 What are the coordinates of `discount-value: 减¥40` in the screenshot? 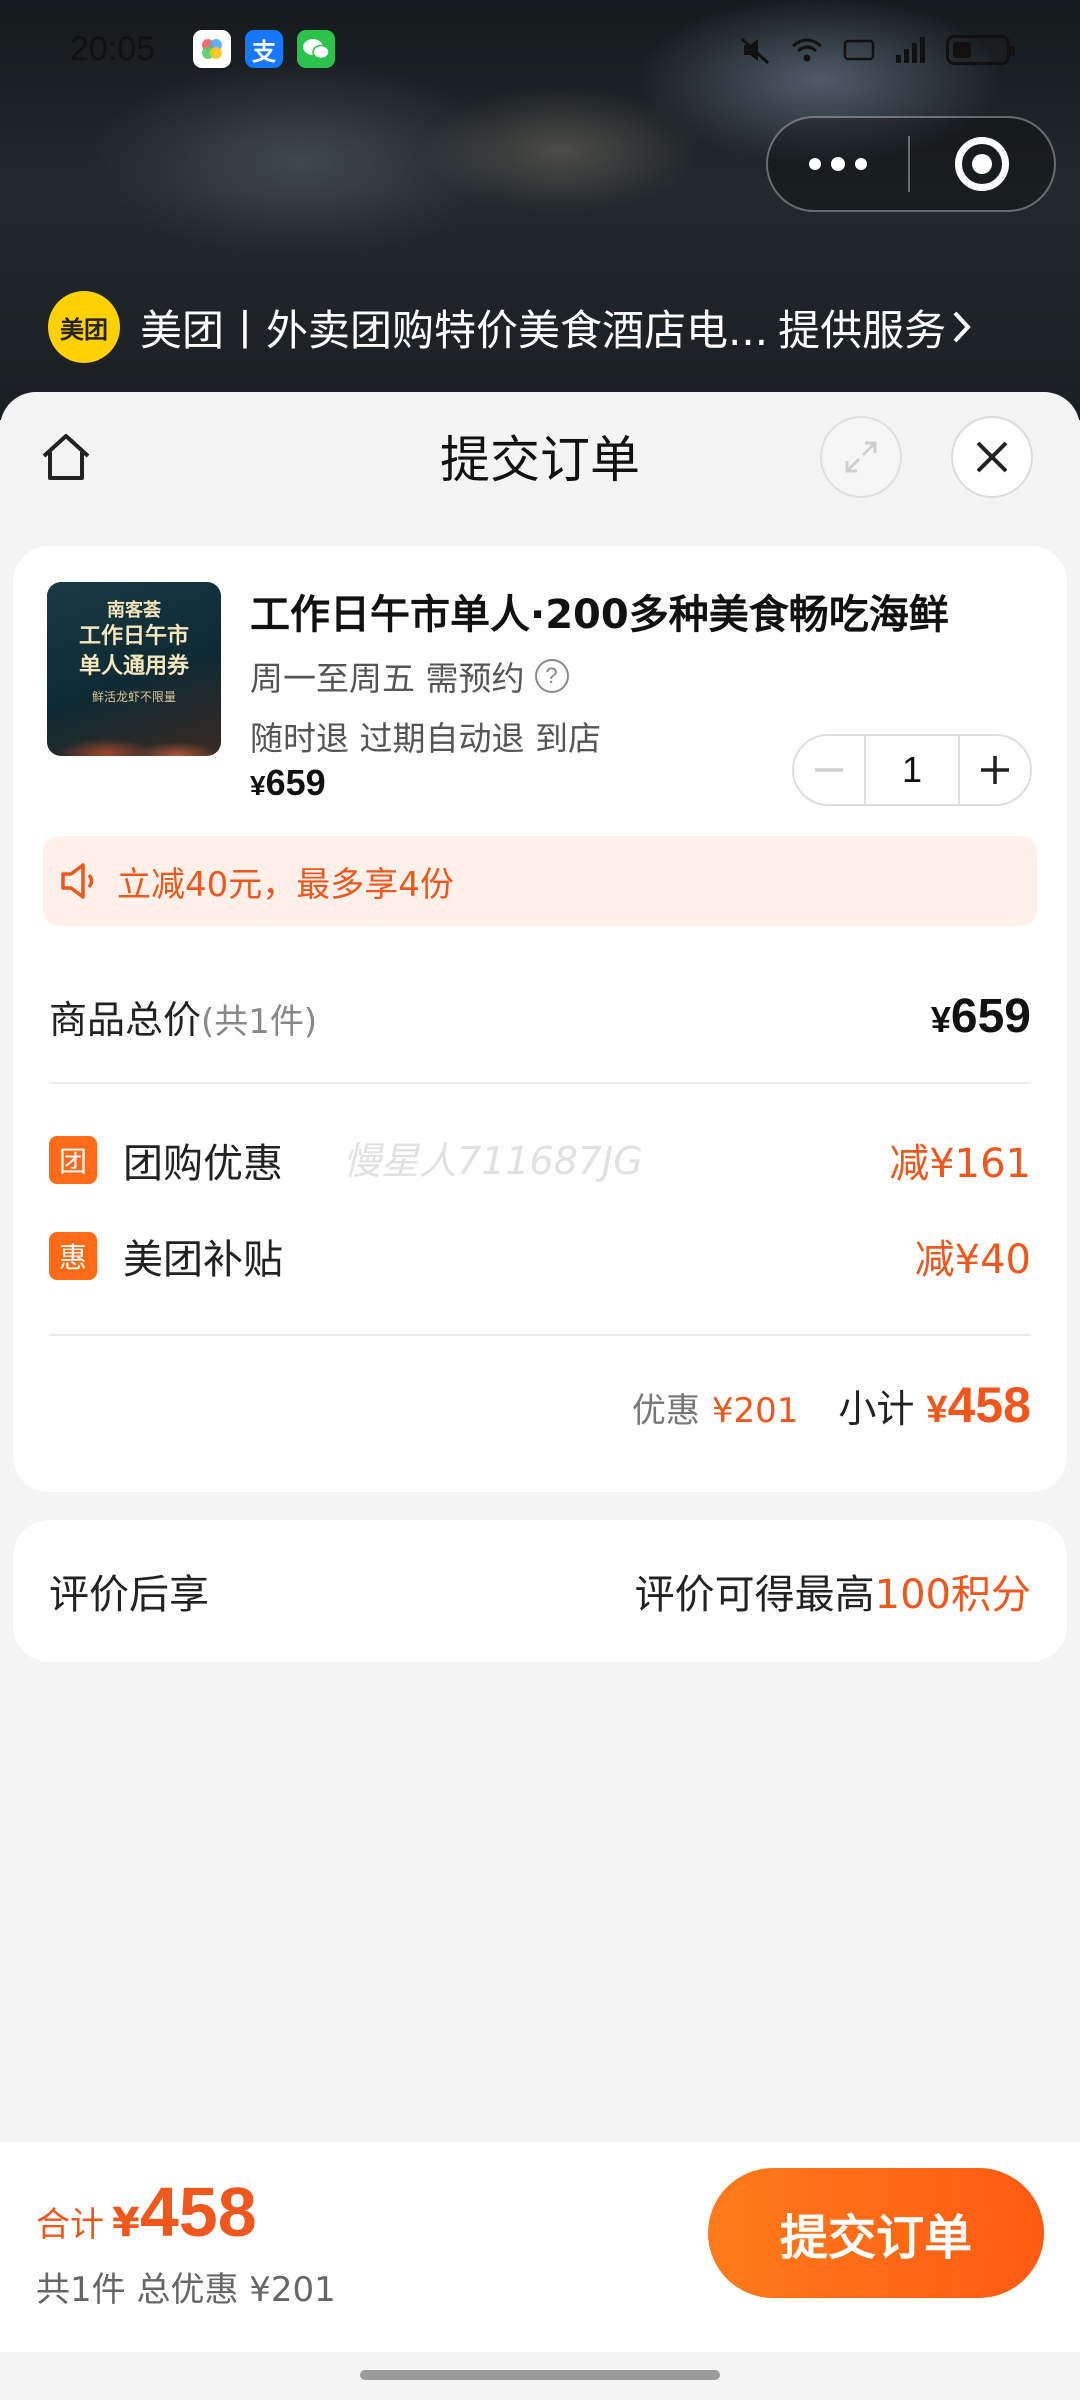 It's located at (972, 1260).